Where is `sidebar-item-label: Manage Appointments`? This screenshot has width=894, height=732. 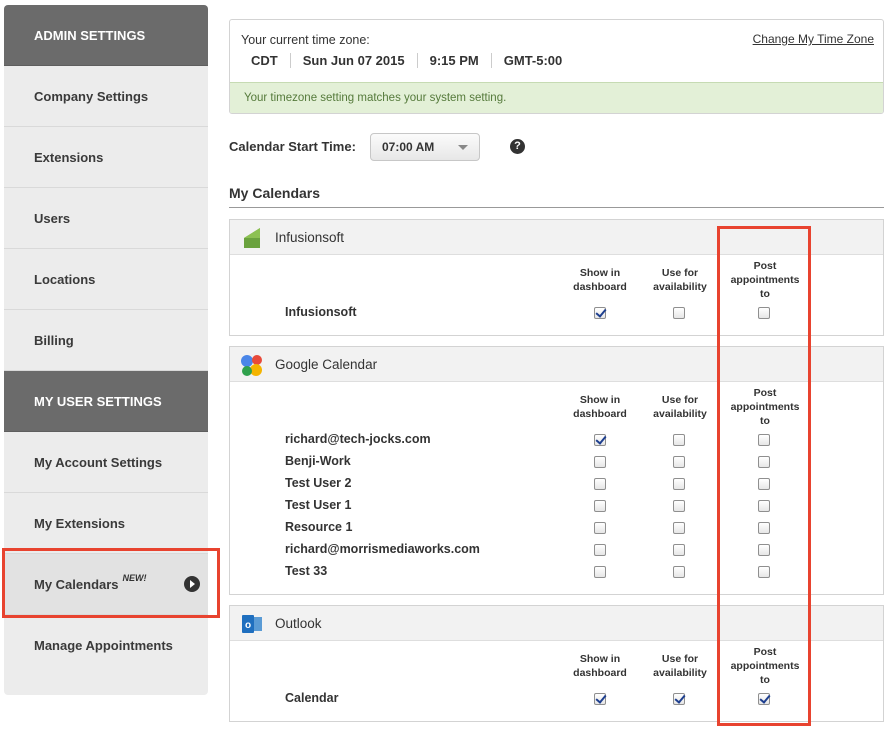 sidebar-item-label: Manage Appointments is located at coordinates (103, 645).